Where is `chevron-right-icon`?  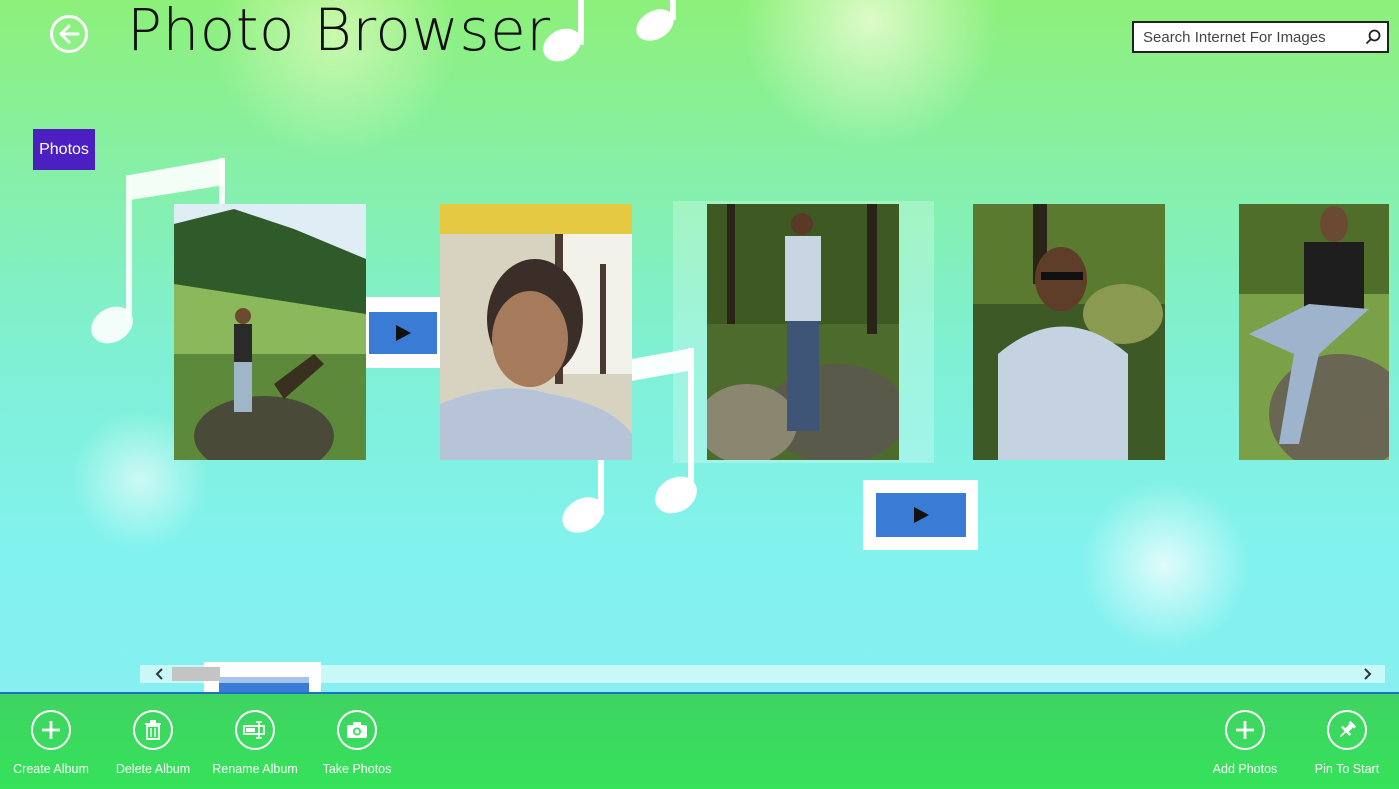 chevron-right-icon is located at coordinates (1368, 674).